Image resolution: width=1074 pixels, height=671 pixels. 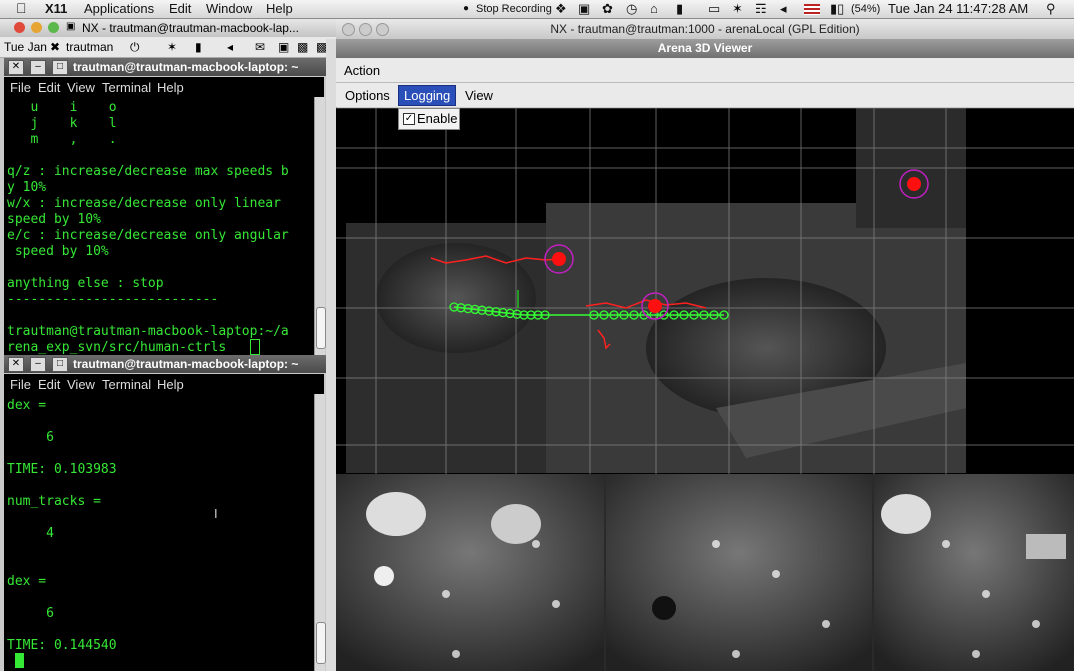 I want to click on terminal1-menu-view: View, so click(x=81, y=87).